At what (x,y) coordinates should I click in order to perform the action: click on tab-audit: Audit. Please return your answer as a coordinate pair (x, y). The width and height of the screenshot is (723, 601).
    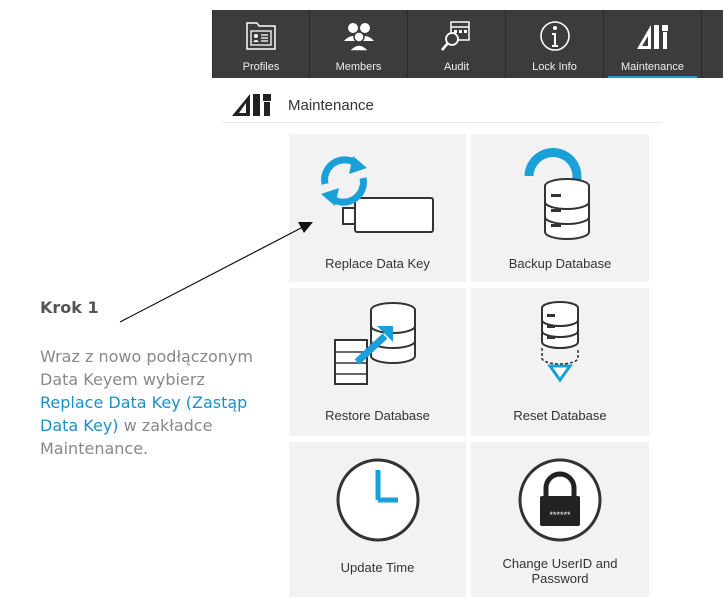
    Looking at the image, I should click on (457, 44).